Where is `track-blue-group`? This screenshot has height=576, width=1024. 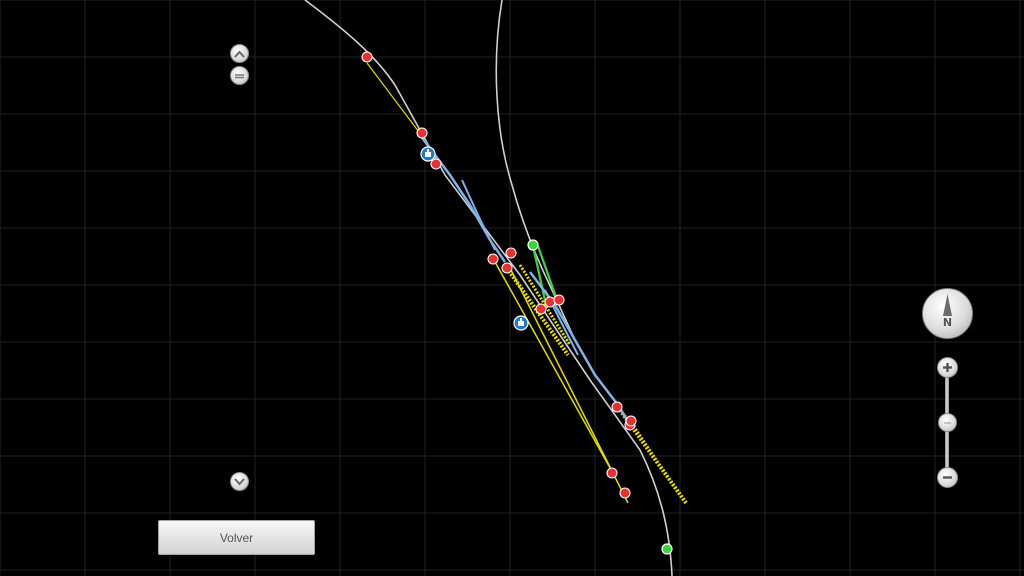 track-blue-group is located at coordinates (525, 280).